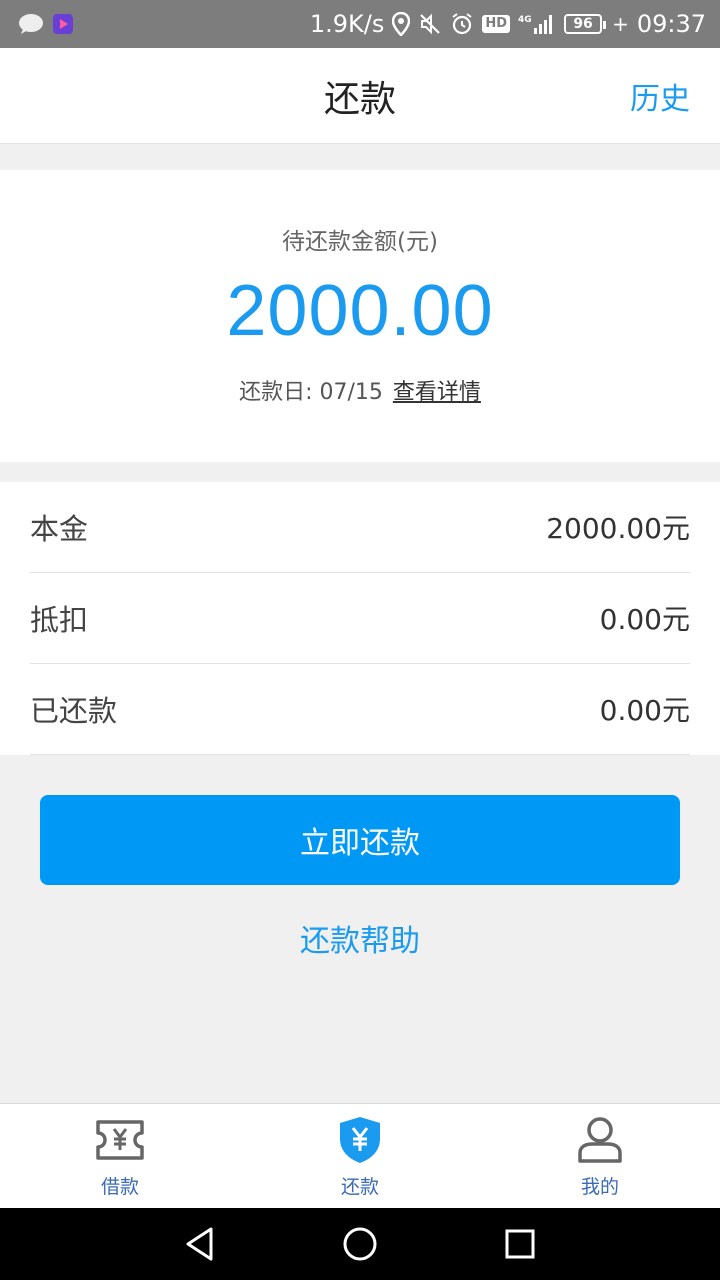  What do you see at coordinates (599, 1187) in the screenshot?
I see `tab-label: 我的` at bounding box center [599, 1187].